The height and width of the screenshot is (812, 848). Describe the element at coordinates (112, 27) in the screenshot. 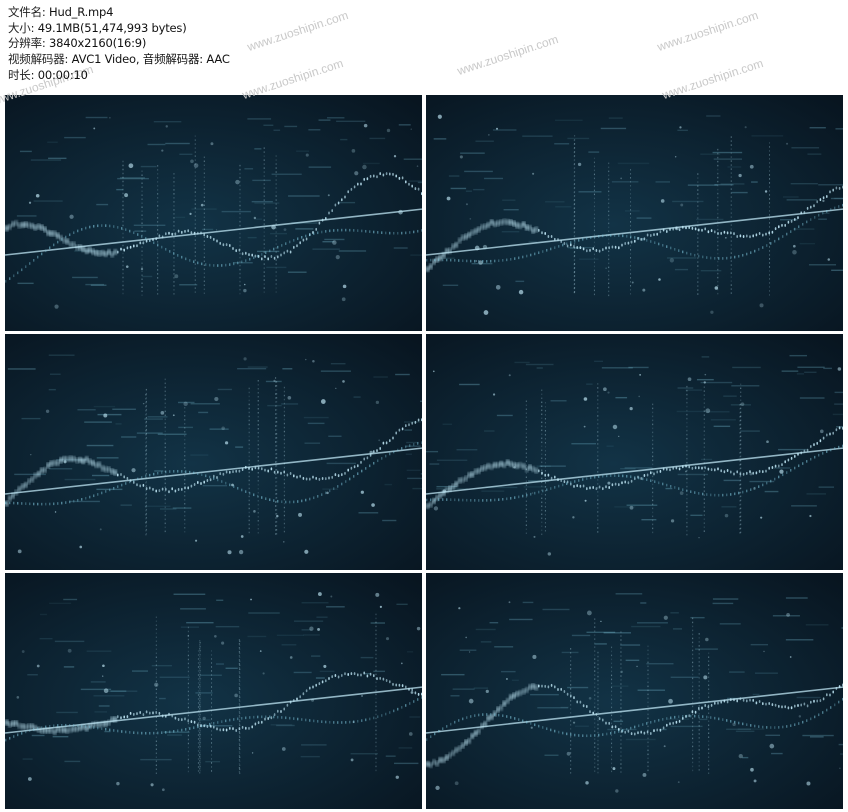

I see `size-value: 49.1MB(51,474,993 bytes)` at that location.